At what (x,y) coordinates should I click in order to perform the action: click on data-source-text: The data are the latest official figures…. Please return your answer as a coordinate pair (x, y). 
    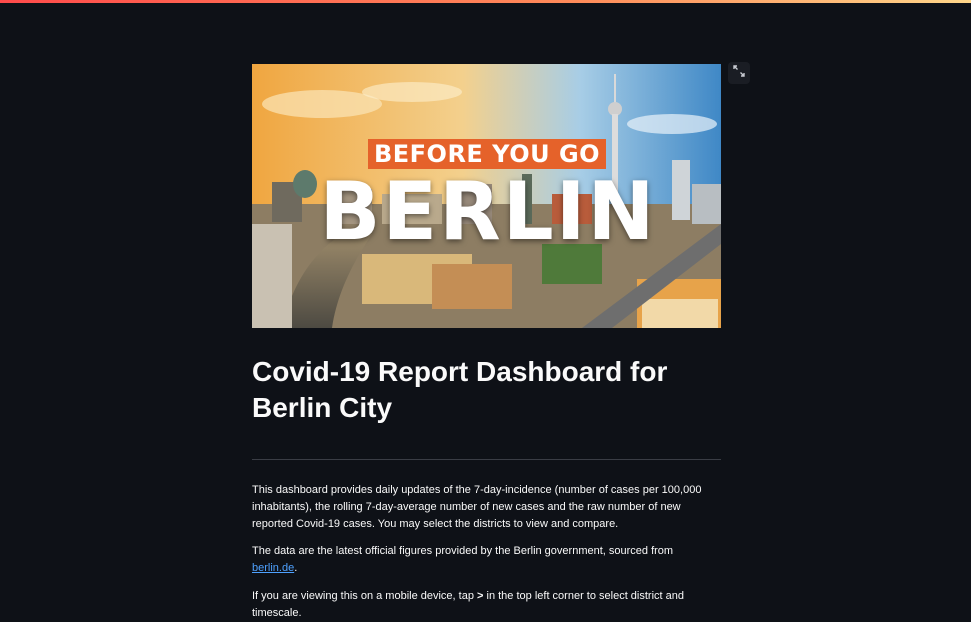
    Looking at the image, I should click on (463, 551).